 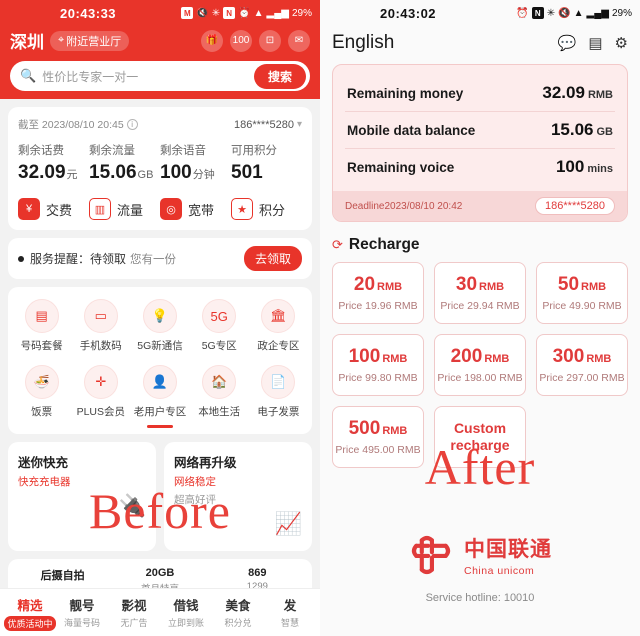 What do you see at coordinates (378, 365) in the screenshot?
I see `recharge-option: 100 RMB Price 99.80 RMB` at bounding box center [378, 365].